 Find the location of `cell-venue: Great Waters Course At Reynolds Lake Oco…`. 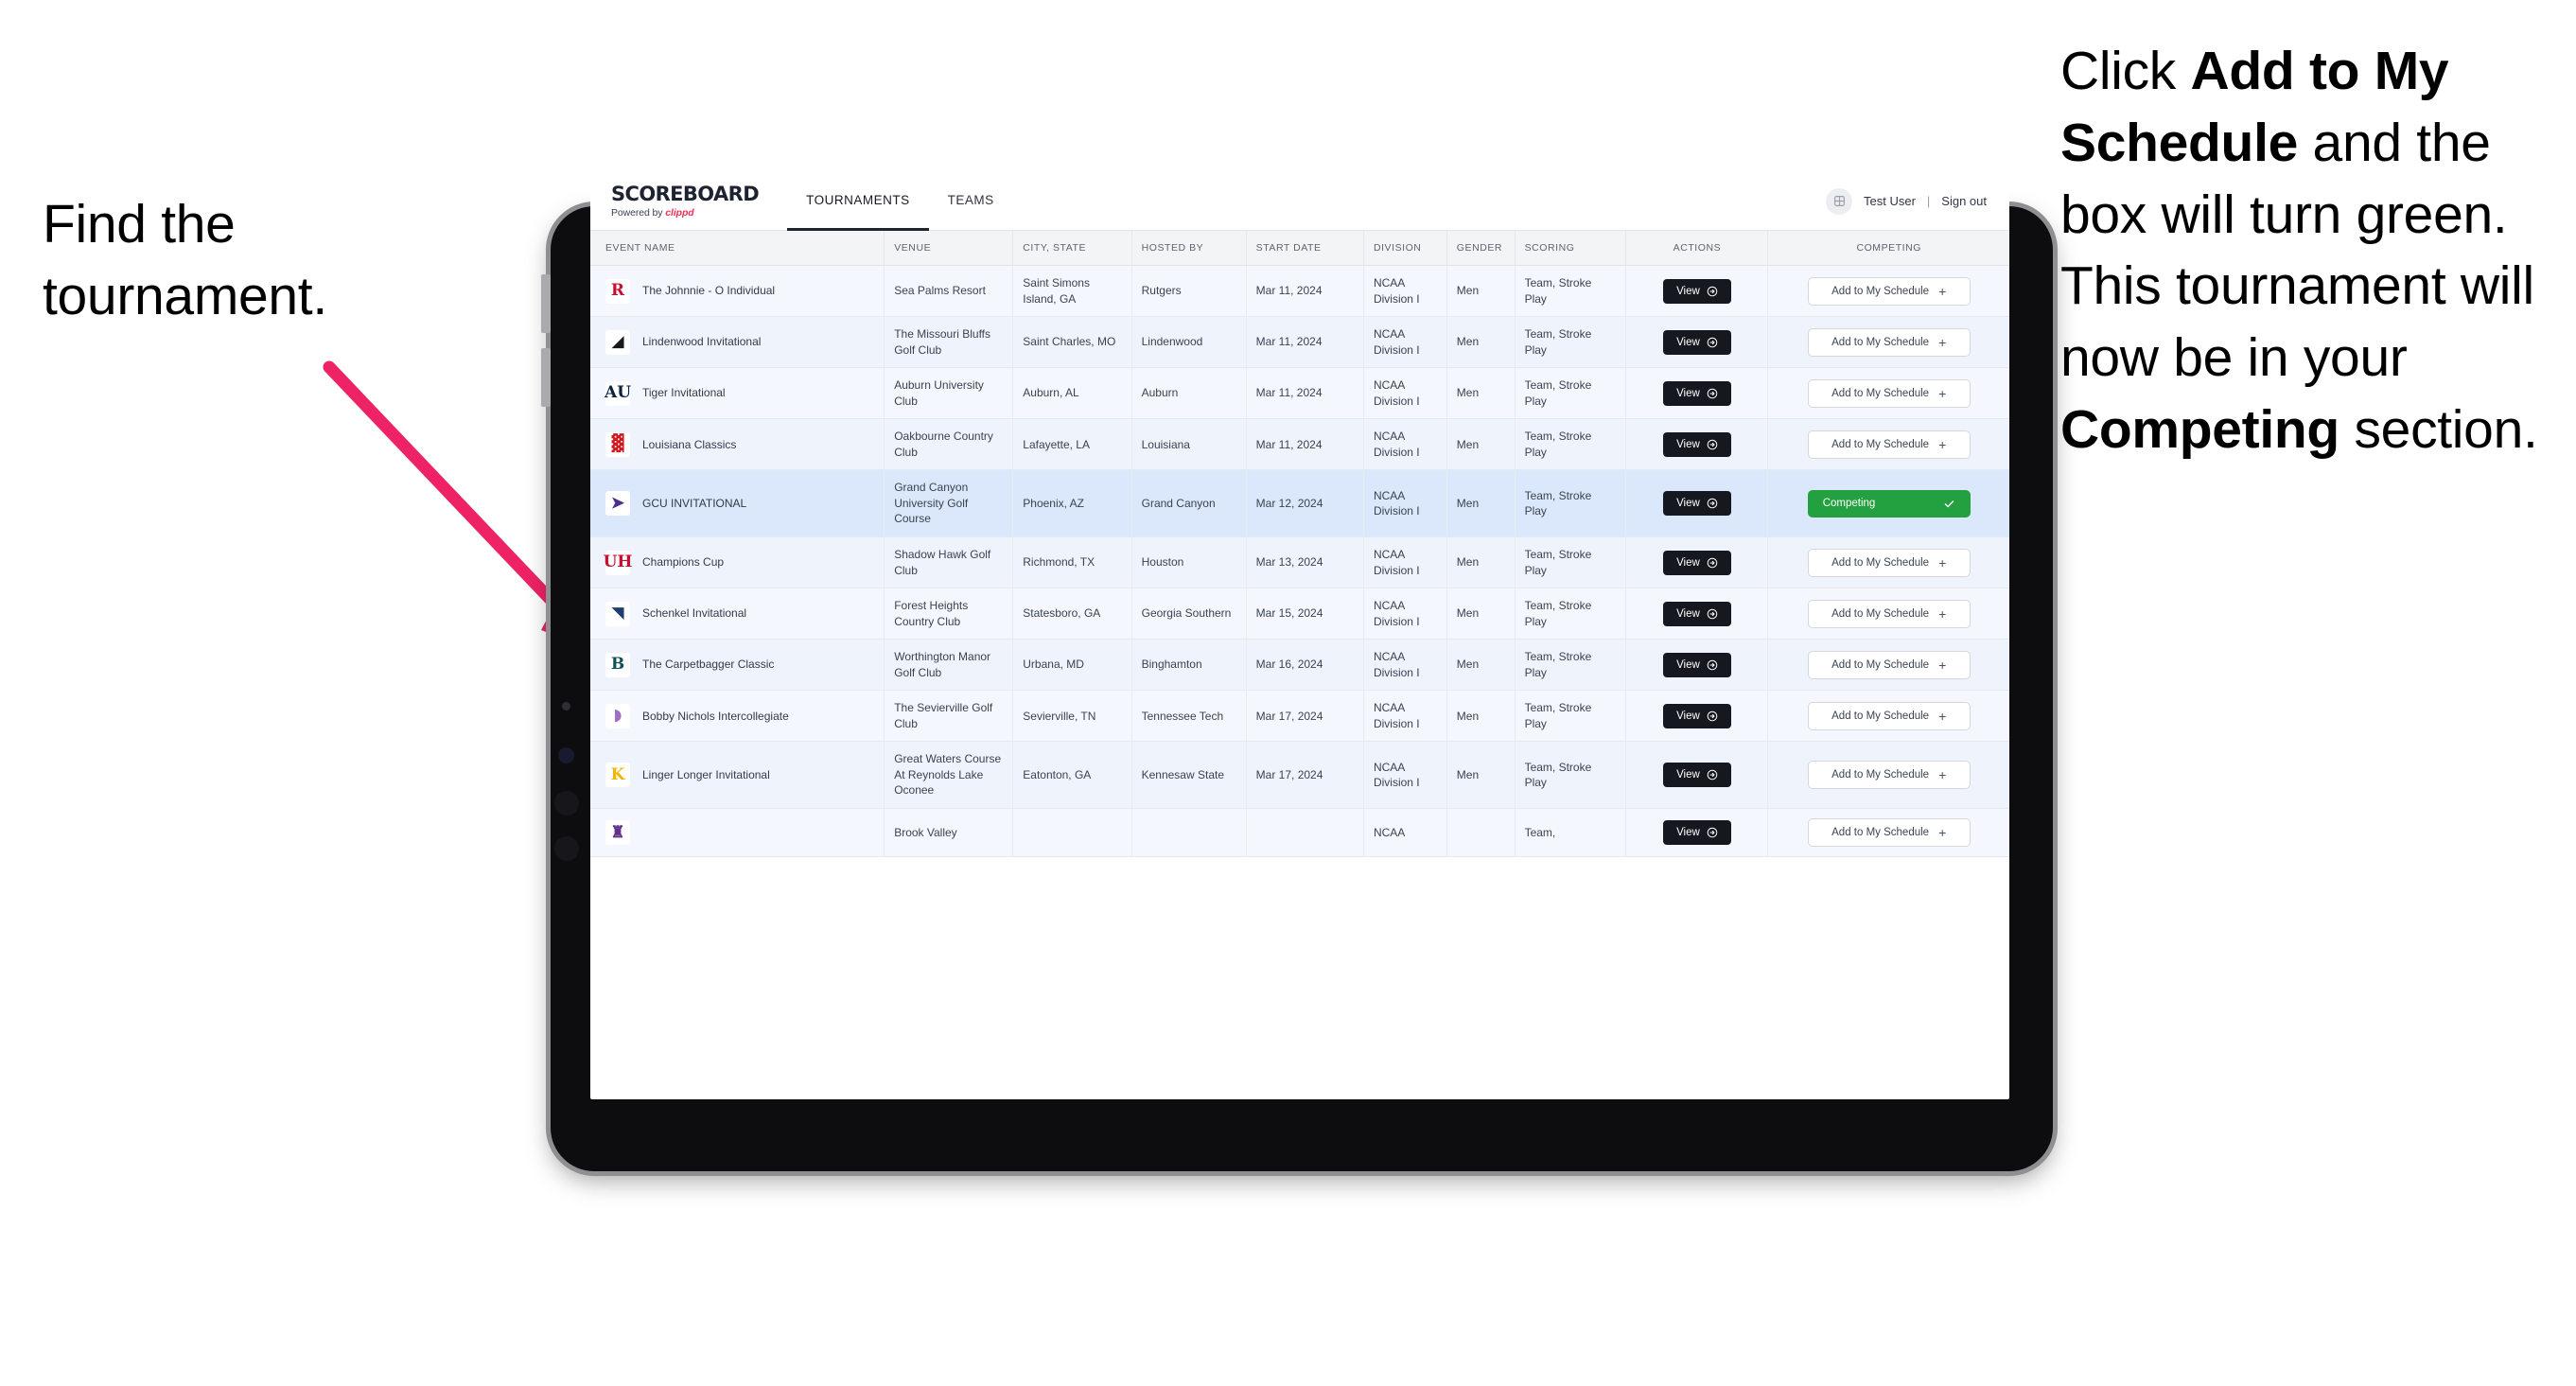

cell-venue: Great Waters Course At Reynolds Lake Oco… is located at coordinates (949, 775).